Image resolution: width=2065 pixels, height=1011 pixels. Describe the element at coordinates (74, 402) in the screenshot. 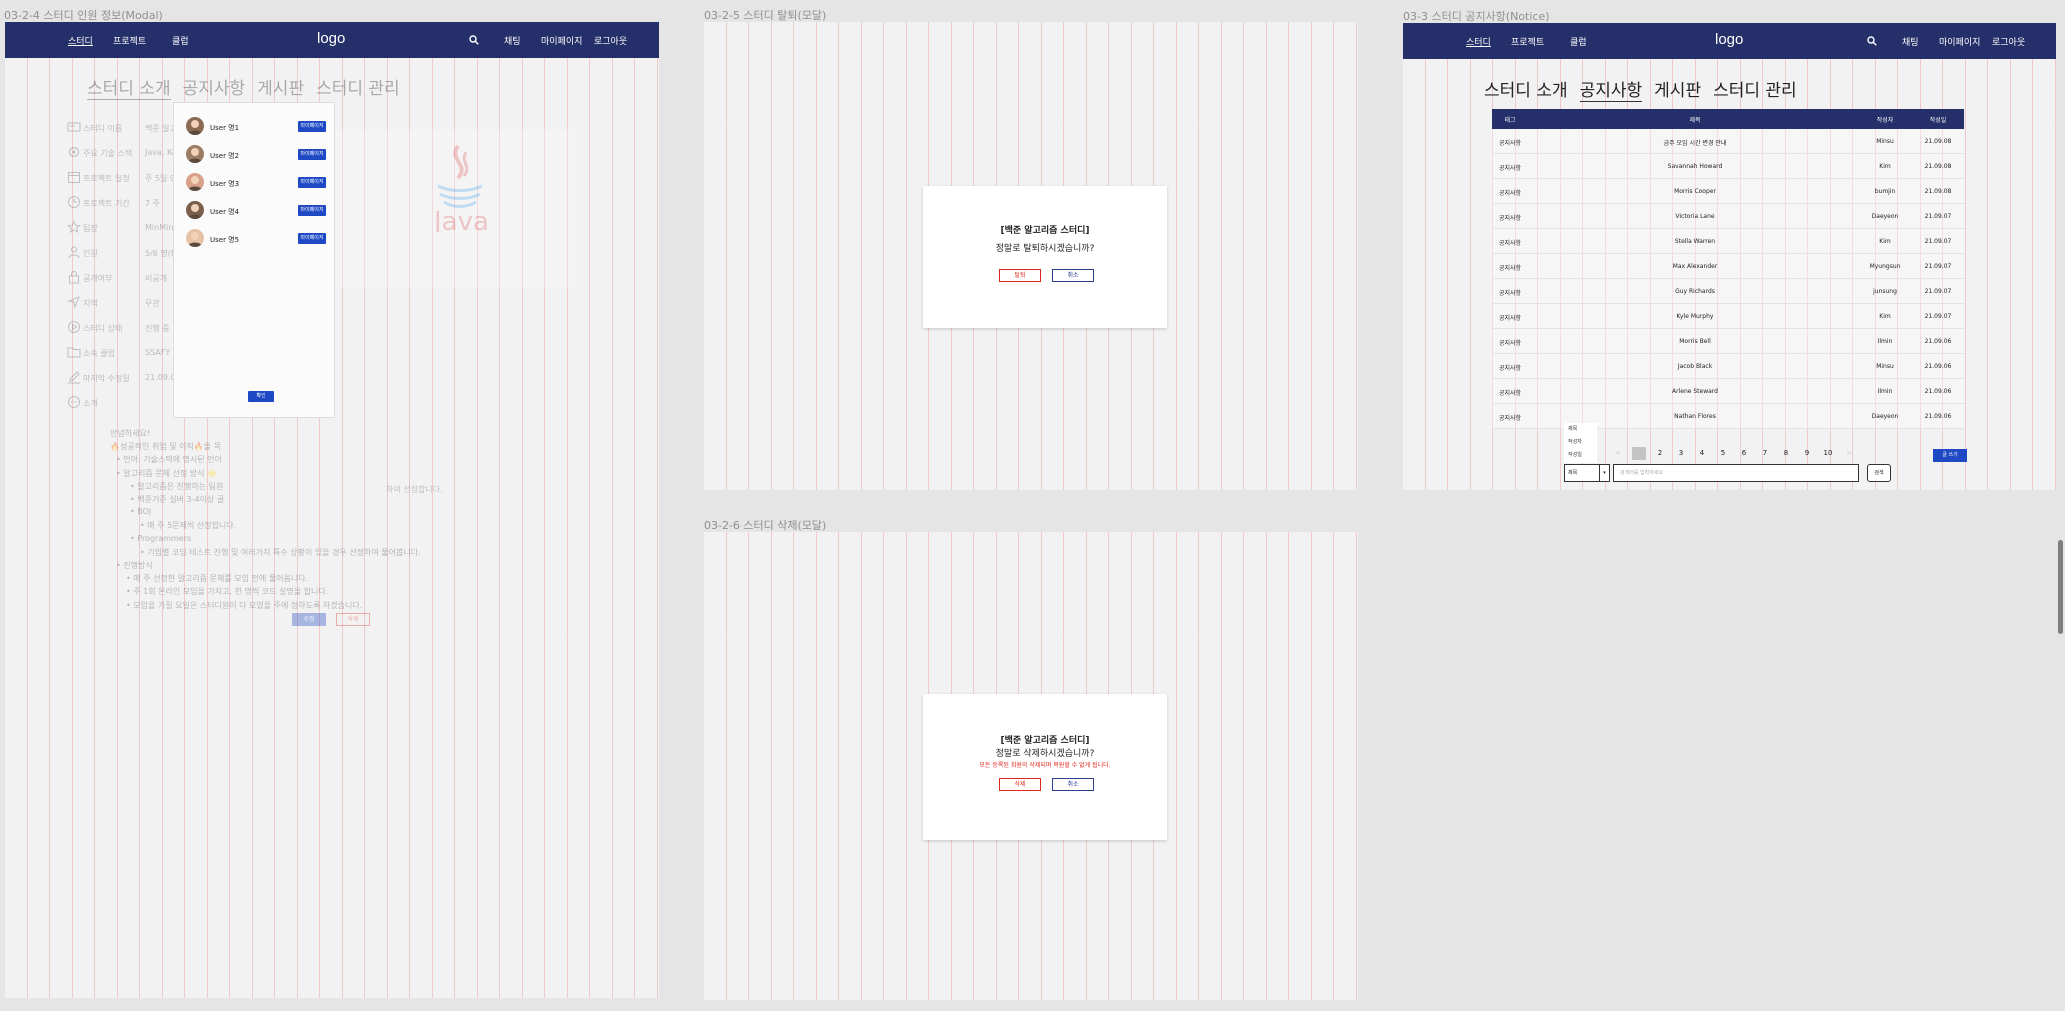

I see `chat-icon` at that location.